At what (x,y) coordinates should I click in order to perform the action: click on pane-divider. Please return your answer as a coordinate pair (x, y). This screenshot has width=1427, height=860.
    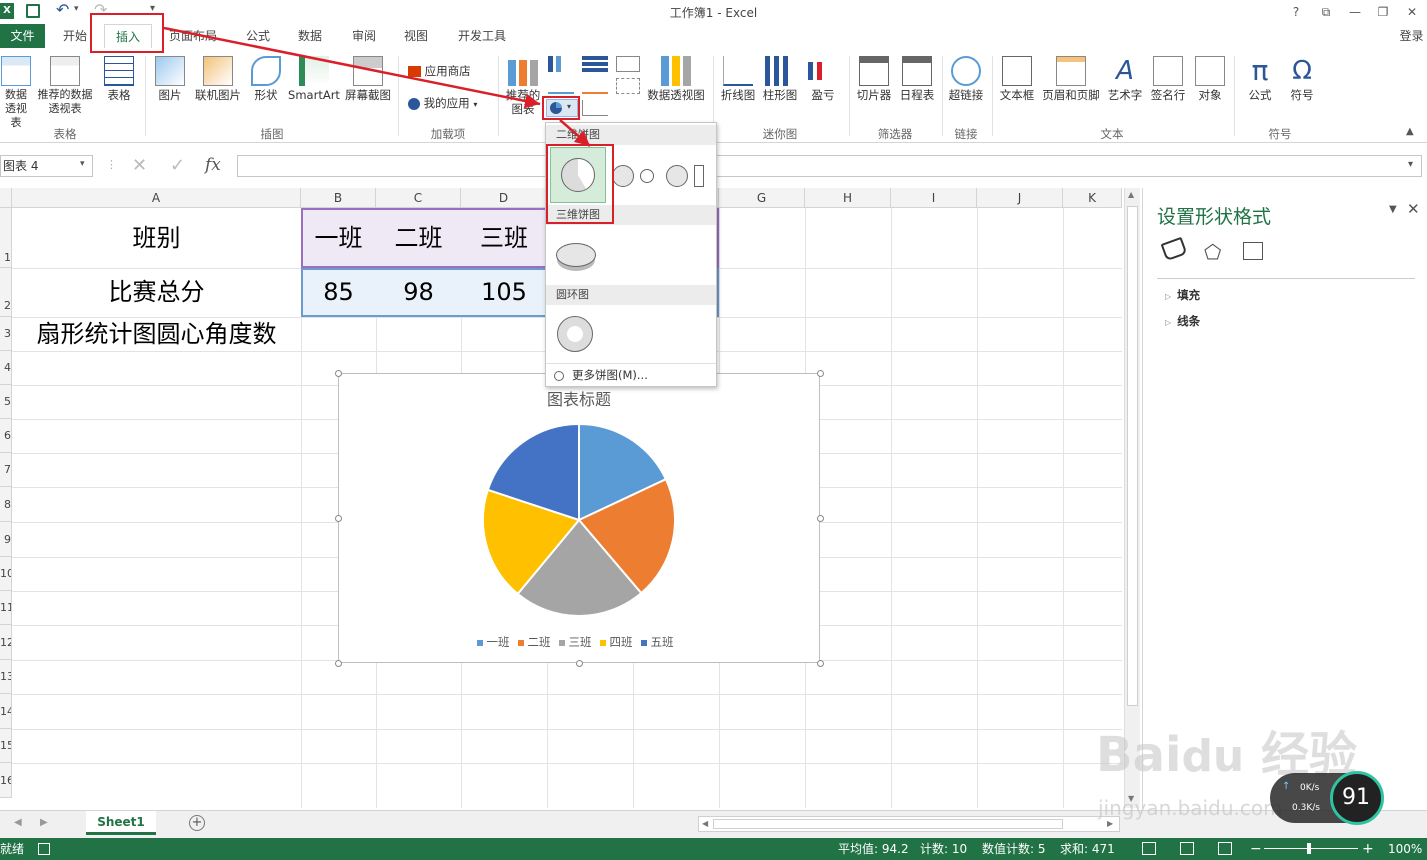
    Looking at the image, I should click on (1286, 278).